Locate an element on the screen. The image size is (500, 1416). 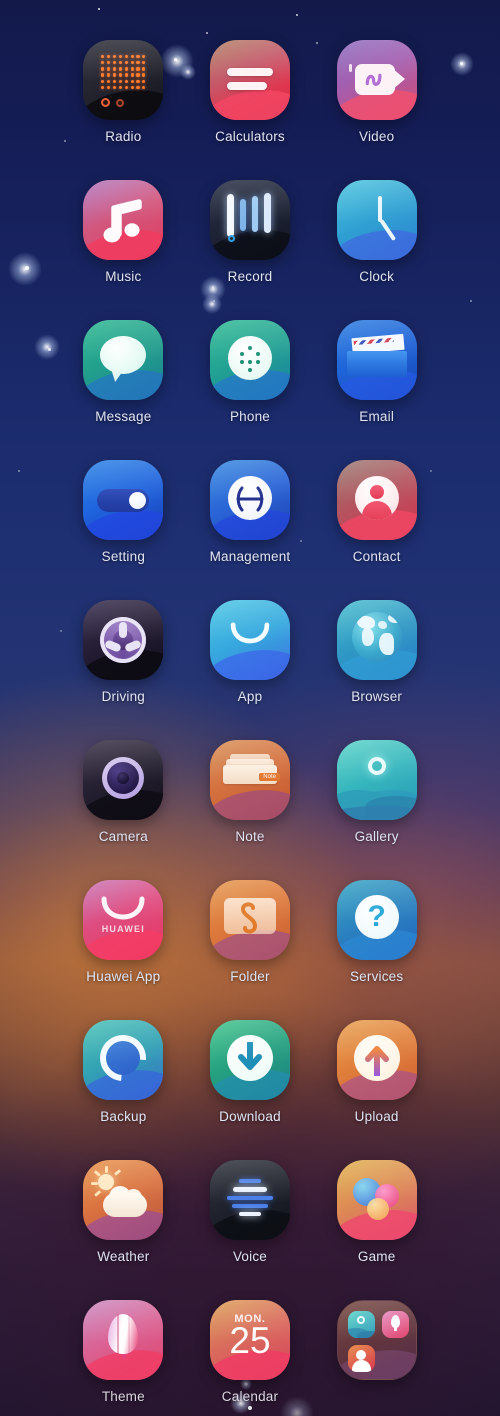
app-cell-download: Download is located at coordinates (250, 1090).